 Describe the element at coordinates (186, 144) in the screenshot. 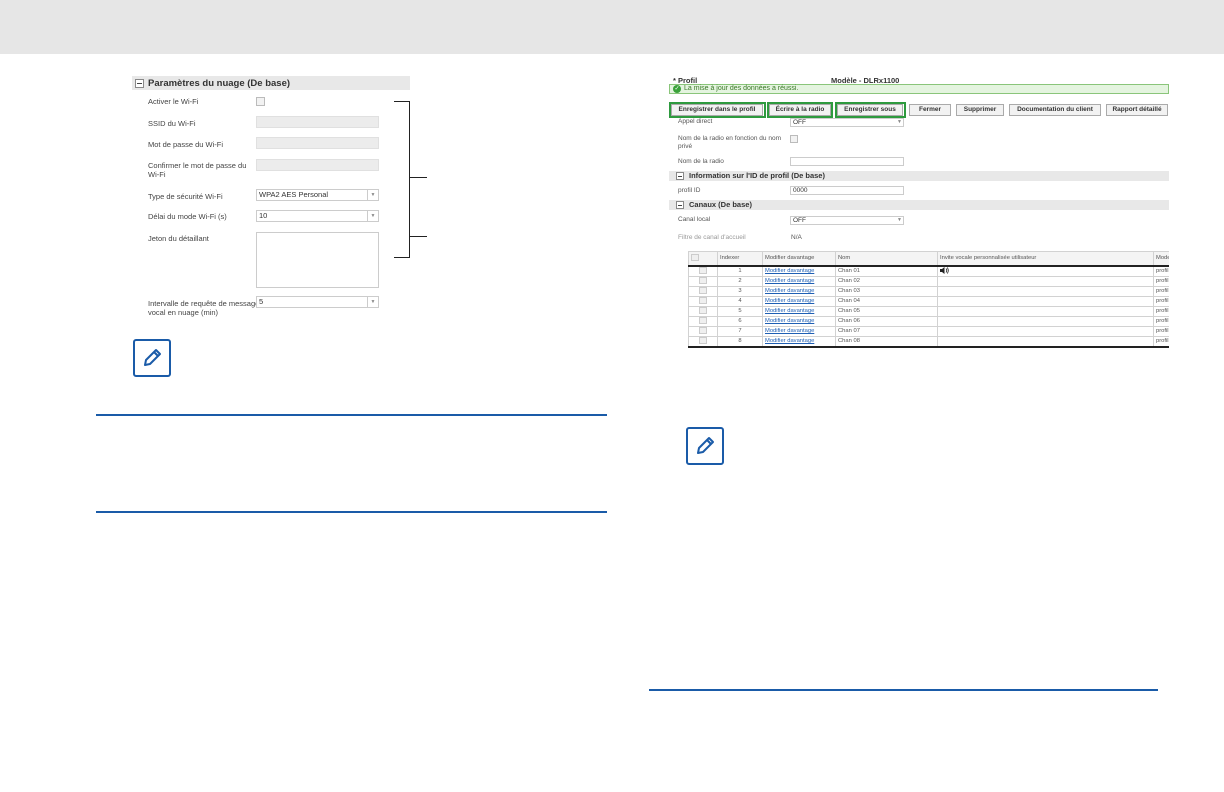

I see `password-label: Mot de passe du Wi-Fi` at that location.